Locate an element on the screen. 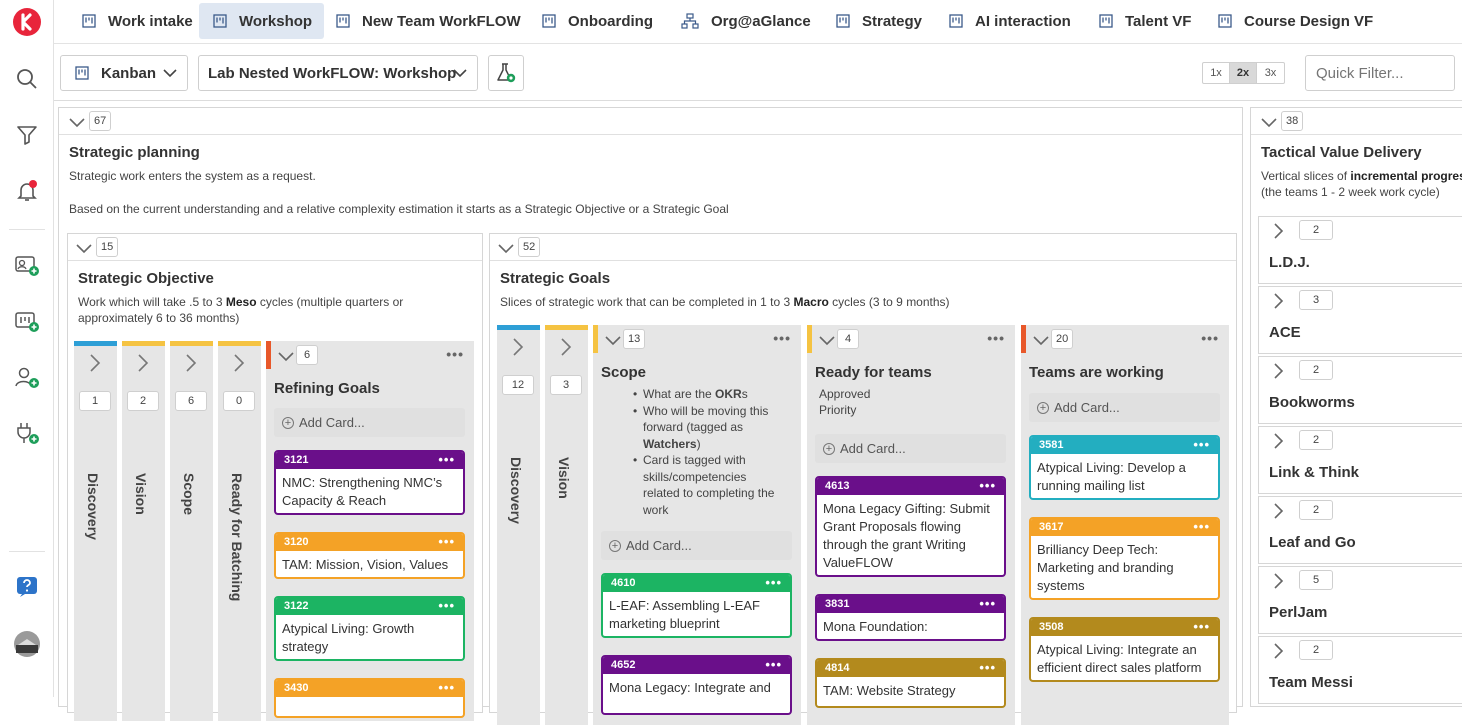 This screenshot has width=1462, height=725. add-user-icon is located at coordinates (27, 377).